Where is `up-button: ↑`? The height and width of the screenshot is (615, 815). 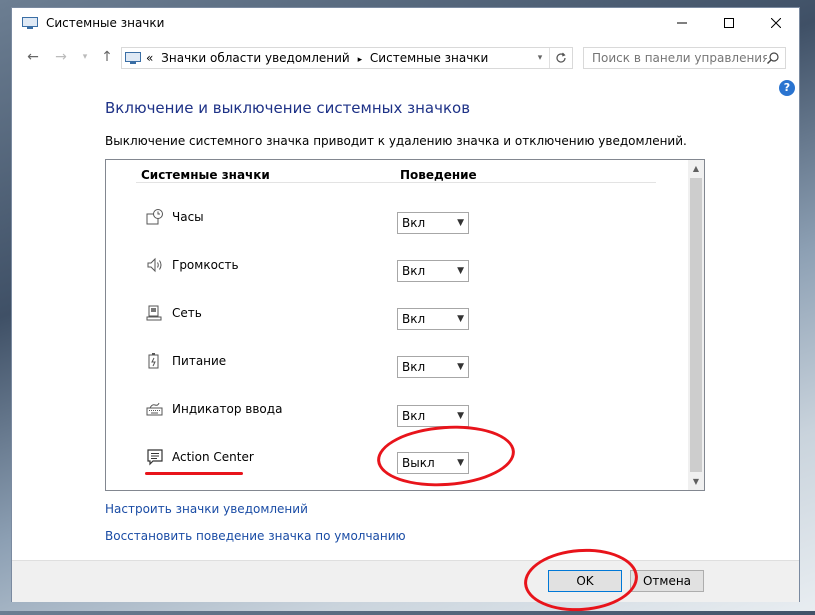
up-button: ↑ is located at coordinates (107, 57).